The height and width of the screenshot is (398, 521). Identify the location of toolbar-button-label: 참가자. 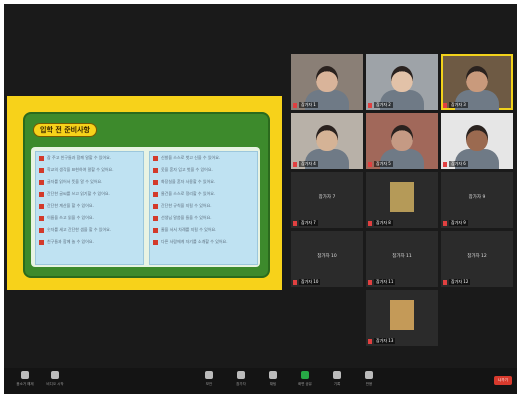
(241, 384).